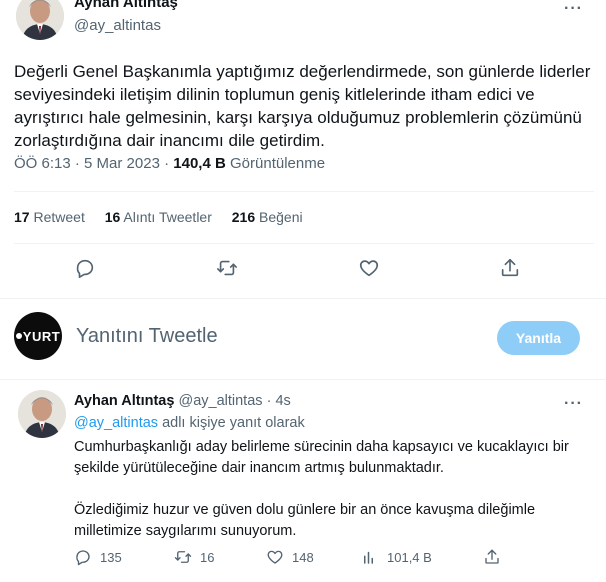  What do you see at coordinates (409, 557) in the screenshot?
I see `views-count: 101,4 B` at bounding box center [409, 557].